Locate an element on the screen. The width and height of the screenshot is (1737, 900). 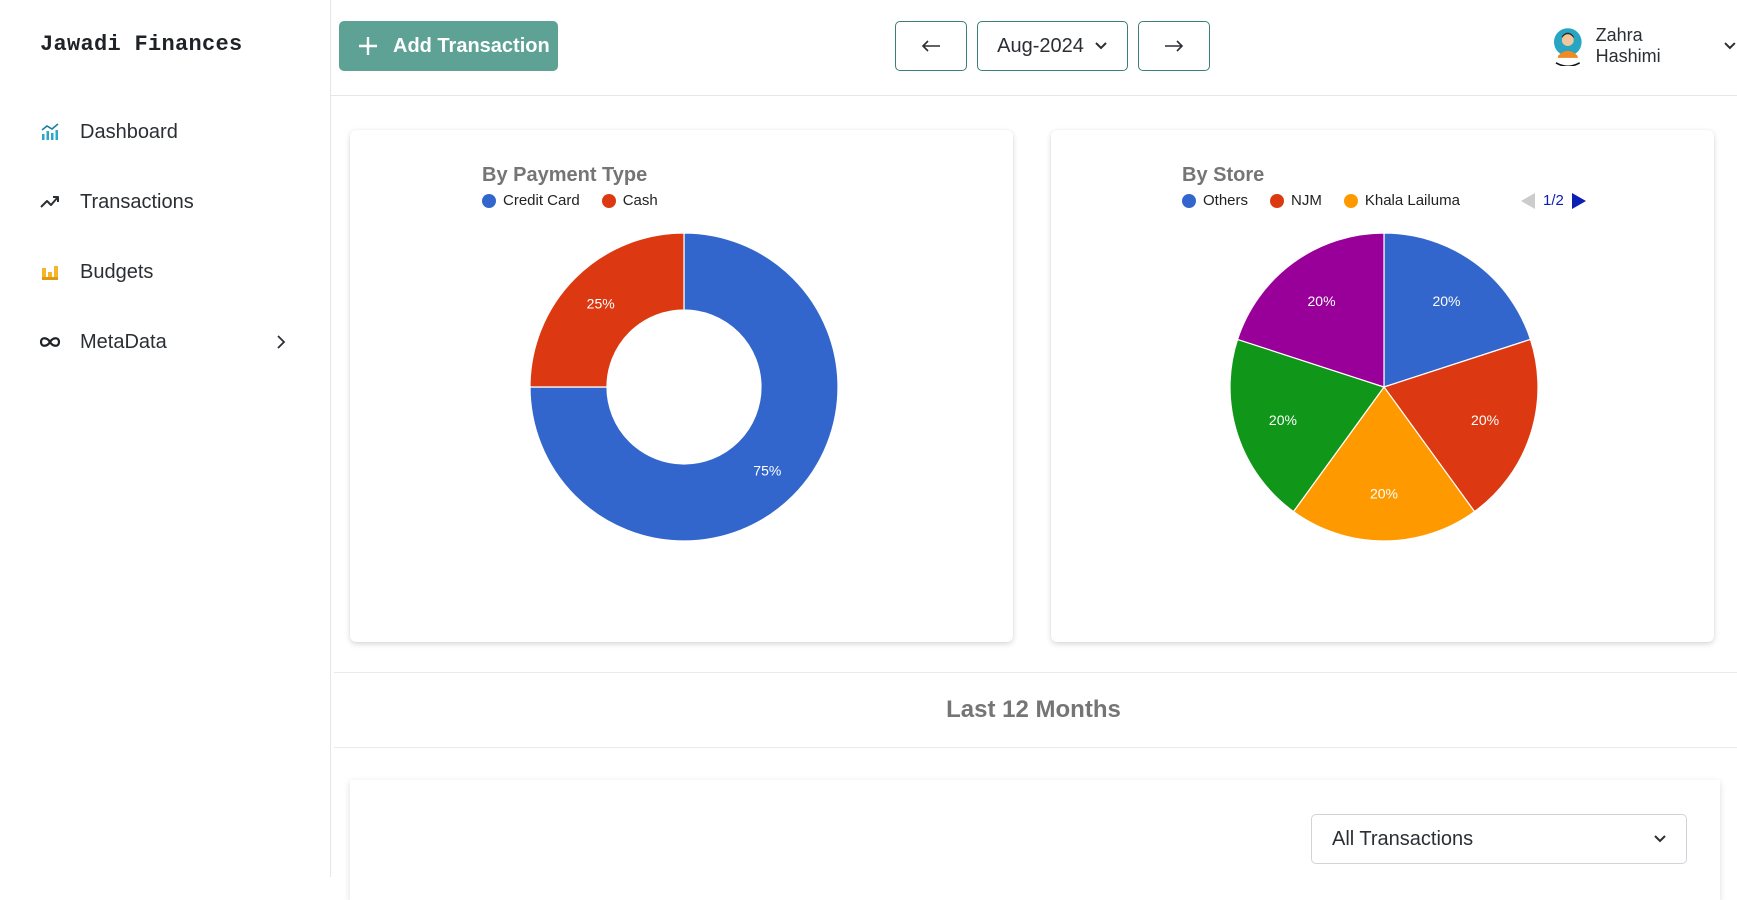
chart-title: By Payment Type is located at coordinates (565, 175).